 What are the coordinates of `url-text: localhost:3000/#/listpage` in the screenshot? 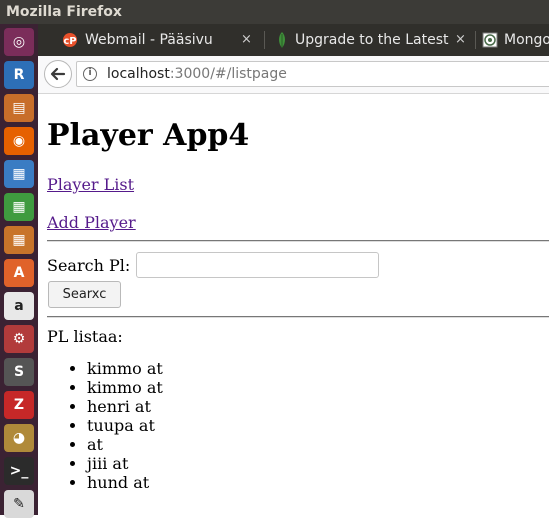 It's located at (197, 74).